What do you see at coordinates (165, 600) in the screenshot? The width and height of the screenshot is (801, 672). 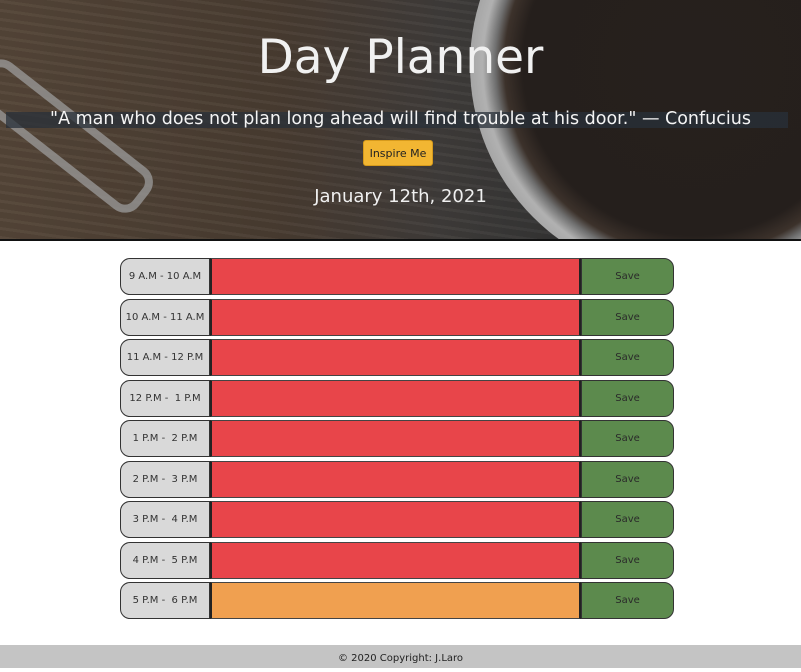 I see `hour-label: 5 P.M - 6 P.M` at bounding box center [165, 600].